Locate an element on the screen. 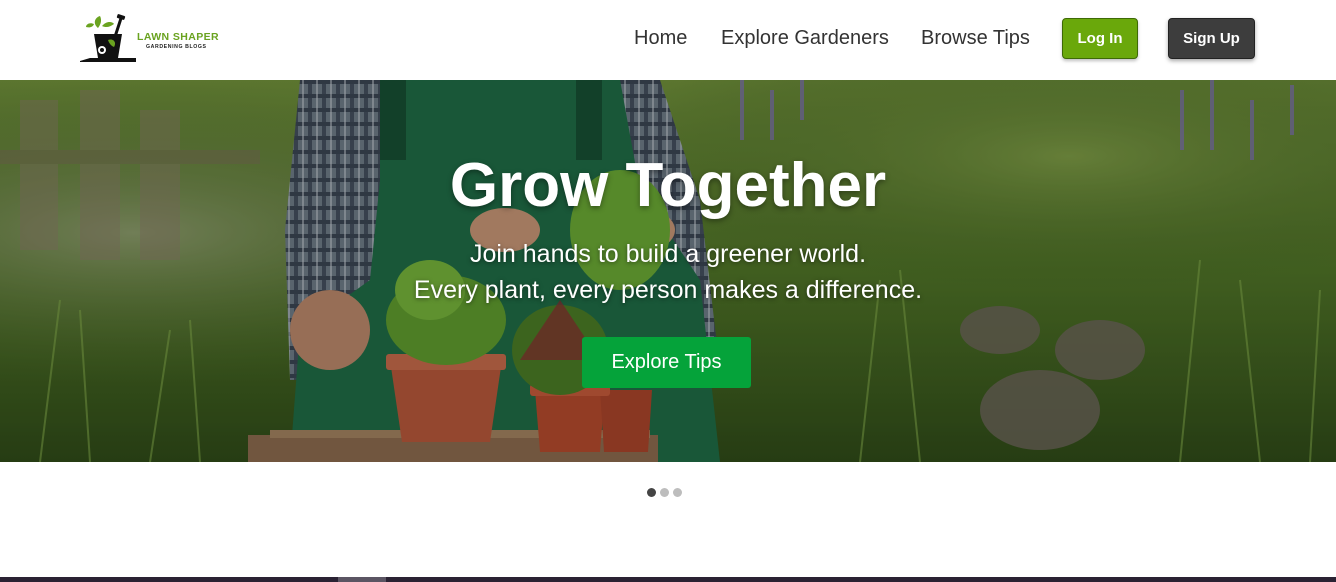 Image resolution: width=1336 pixels, height=582 pixels. next-section-tab is located at coordinates (362, 579).